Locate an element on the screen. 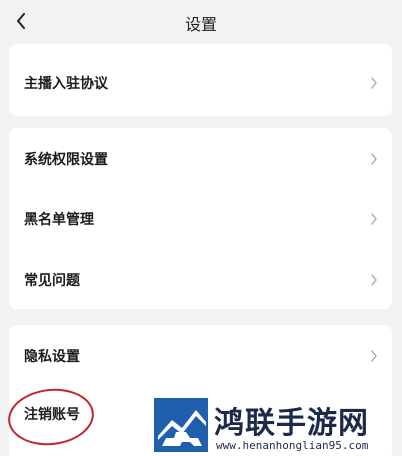 The image size is (402, 456). settings-item-label: 隐私设置 is located at coordinates (52, 357).